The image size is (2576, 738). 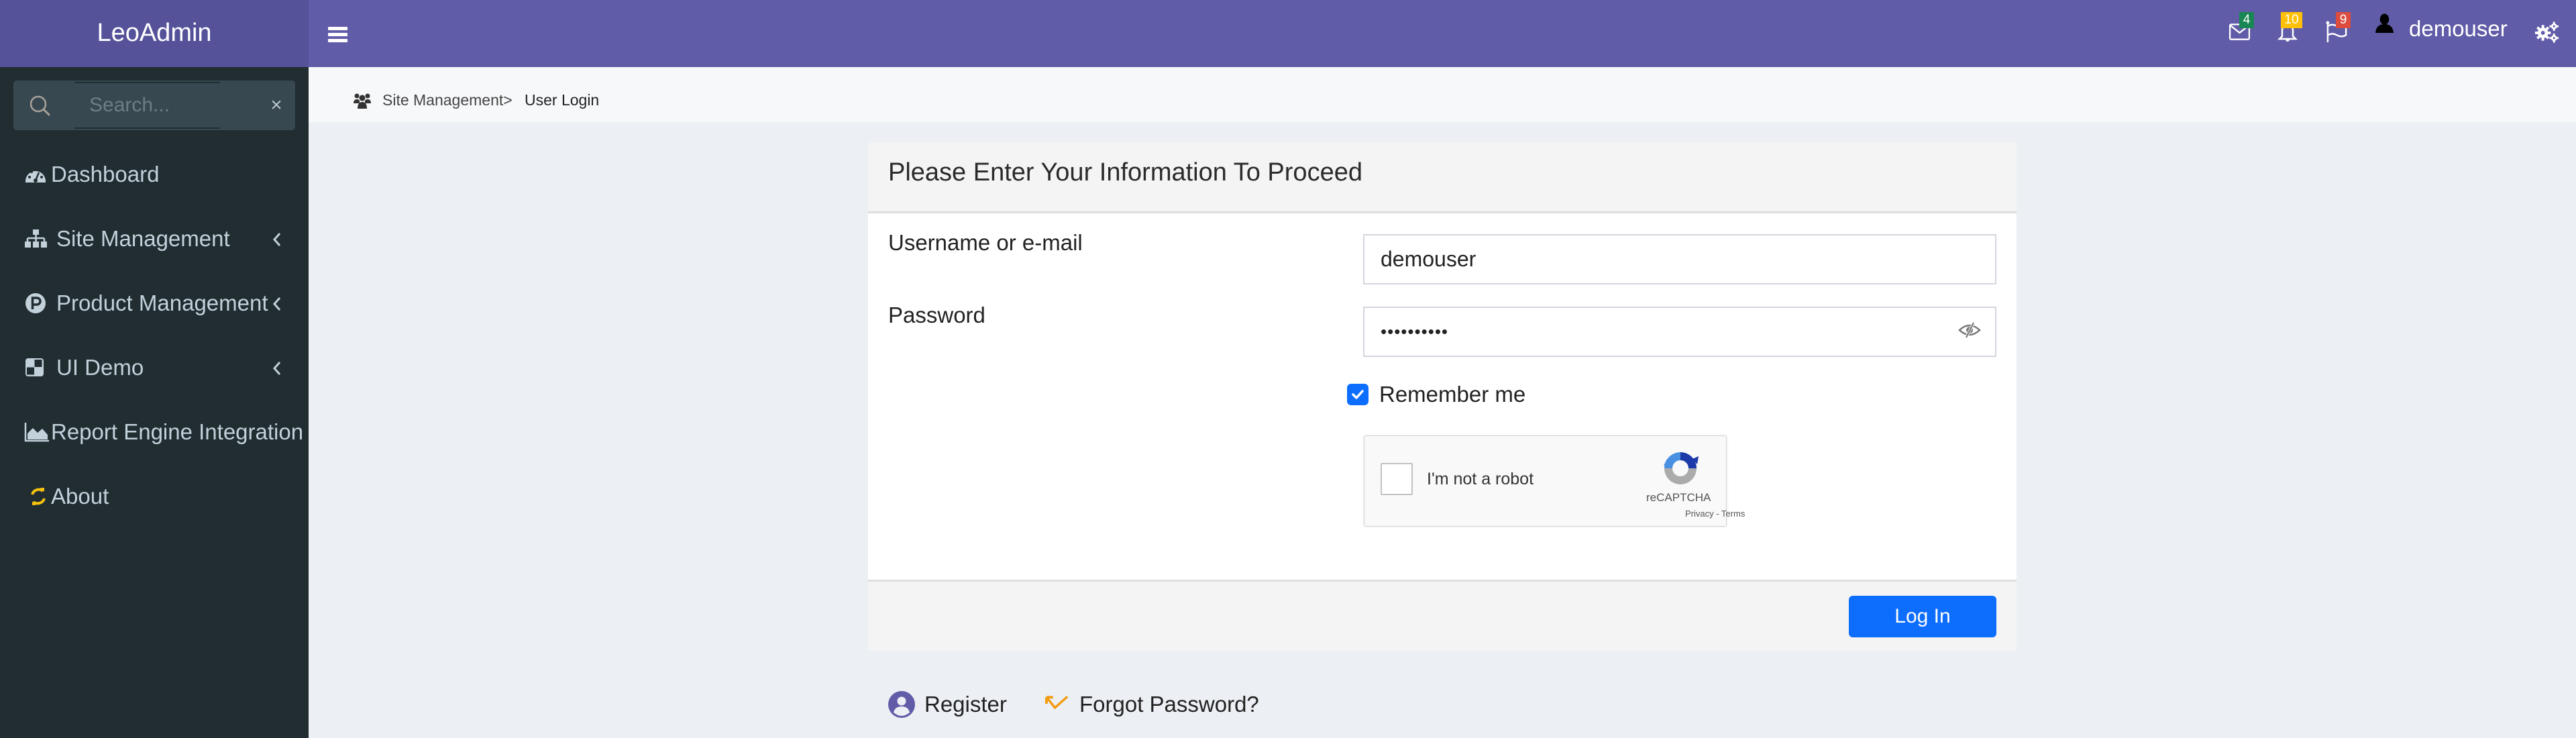 I want to click on sidebar-item-label: Dashboard, so click(x=105, y=174).